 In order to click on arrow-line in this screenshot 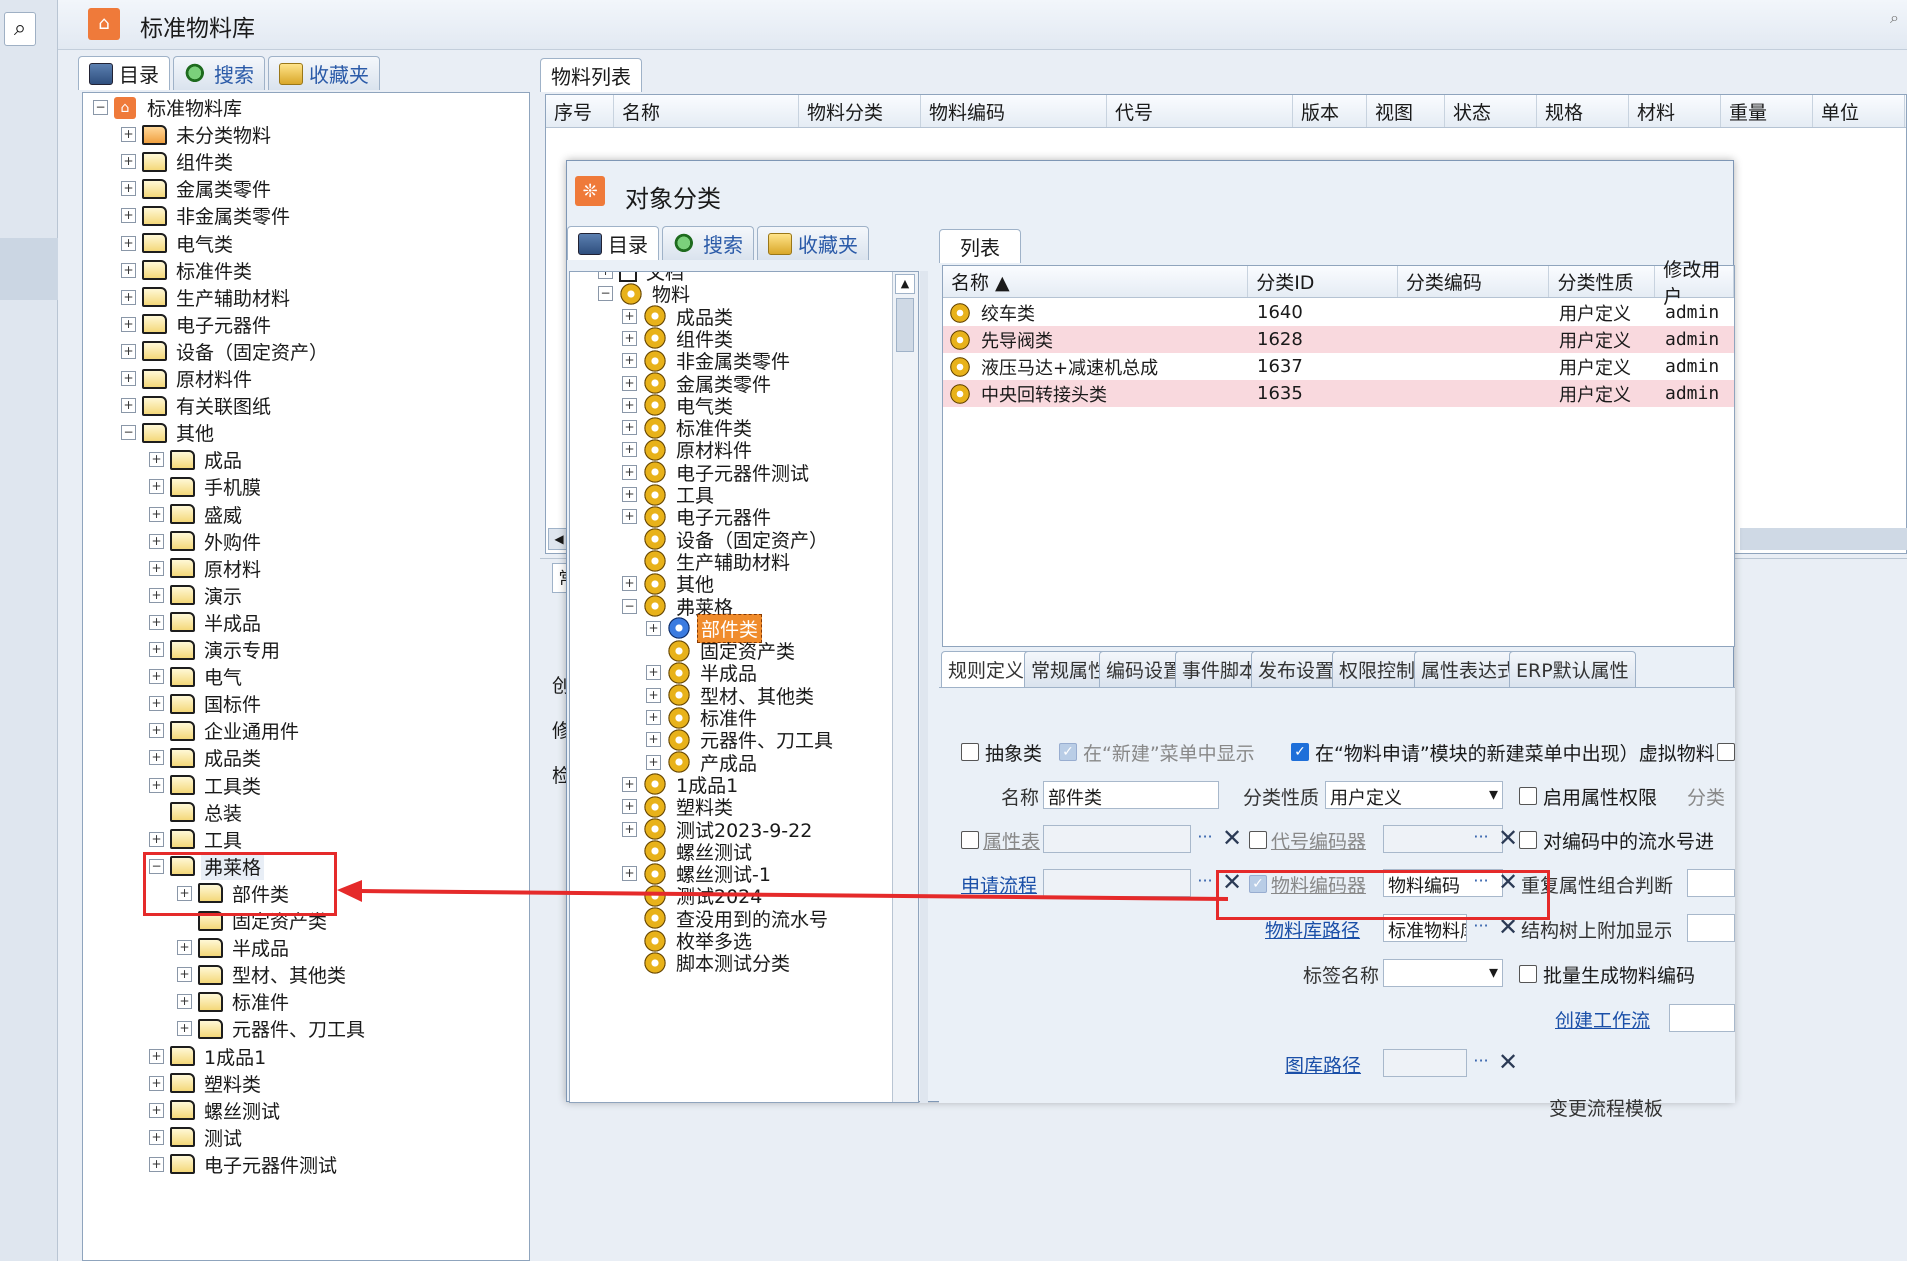, I will do `click(794, 895)`.